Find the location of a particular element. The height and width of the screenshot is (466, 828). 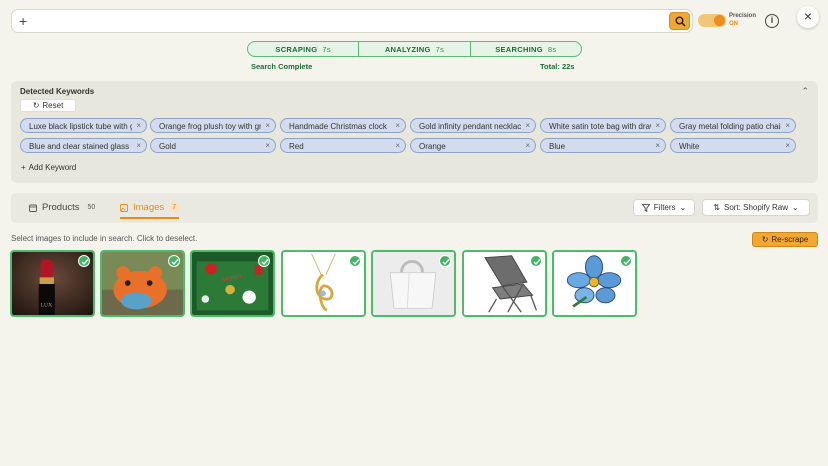

tab-products: Products 50 is located at coordinates (63, 207).